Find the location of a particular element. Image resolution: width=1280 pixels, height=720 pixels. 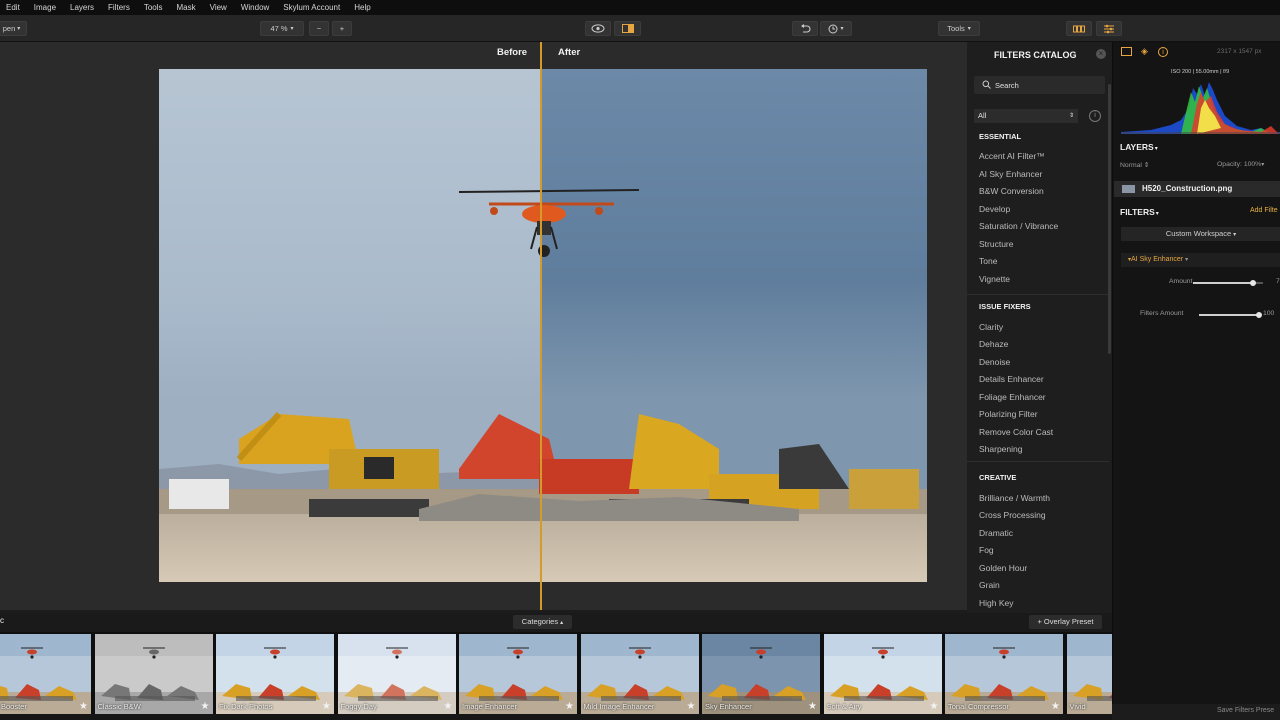

catalog-item-tone: Tone is located at coordinates (988, 261).